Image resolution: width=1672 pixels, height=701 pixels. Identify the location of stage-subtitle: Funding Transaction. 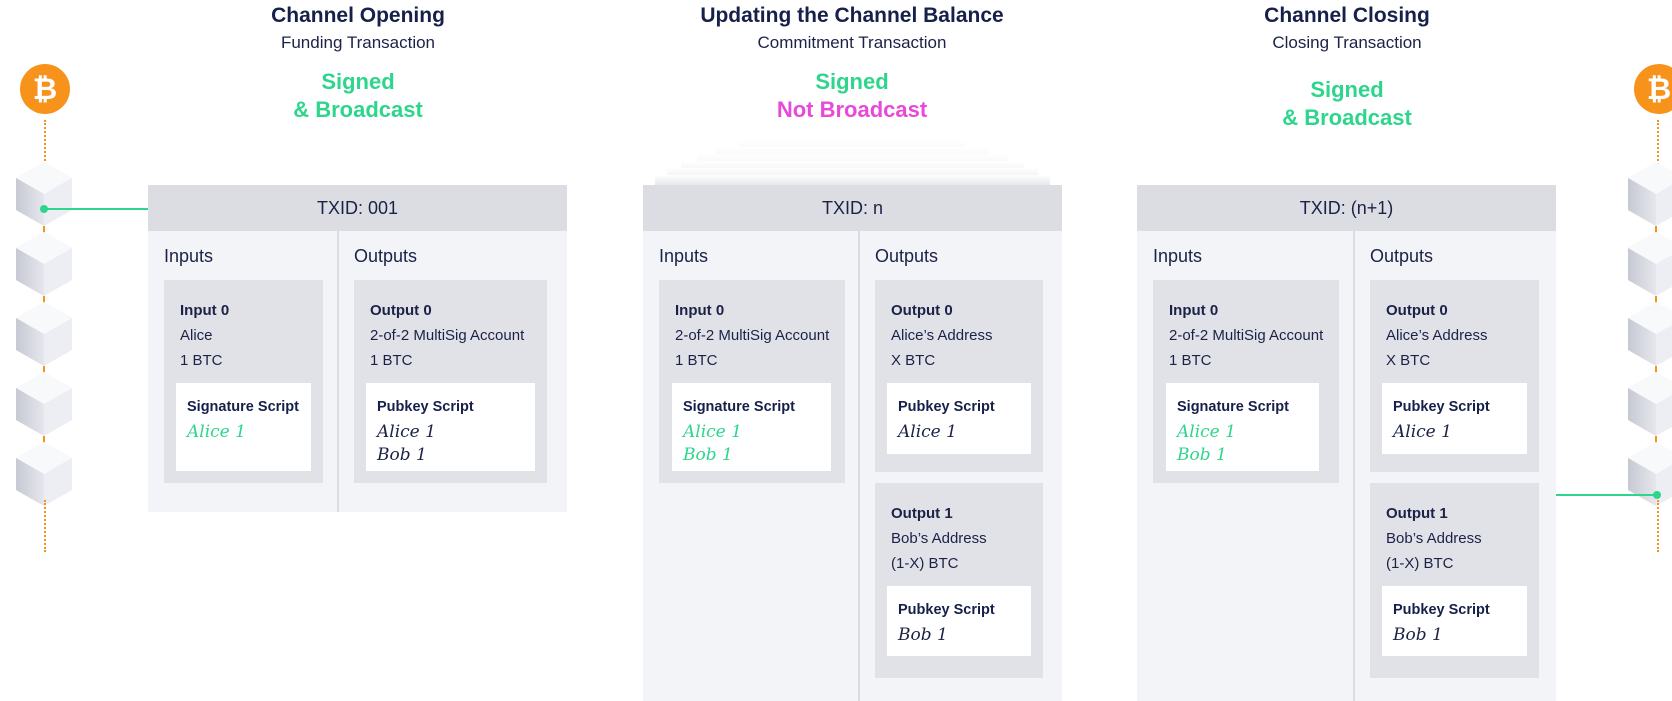
(358, 42).